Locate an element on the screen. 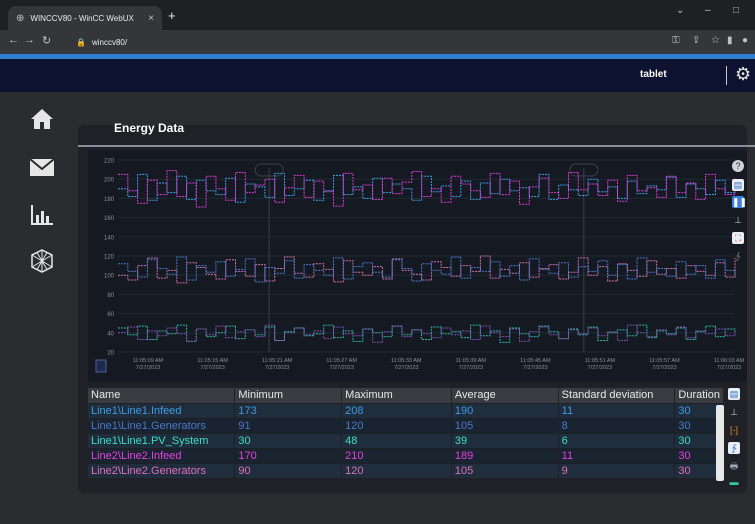  table-scrollbar is located at coordinates (720, 443).